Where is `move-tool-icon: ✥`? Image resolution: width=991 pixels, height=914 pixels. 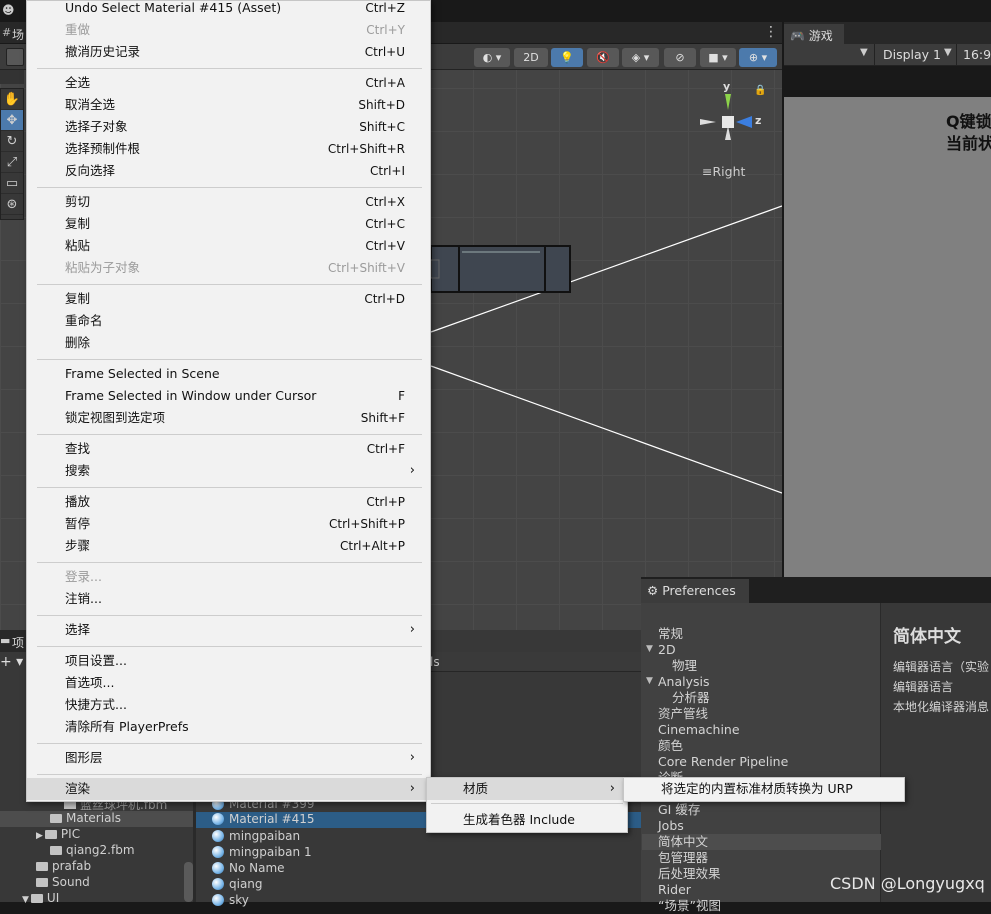
move-tool-icon: ✥ is located at coordinates (12, 120).